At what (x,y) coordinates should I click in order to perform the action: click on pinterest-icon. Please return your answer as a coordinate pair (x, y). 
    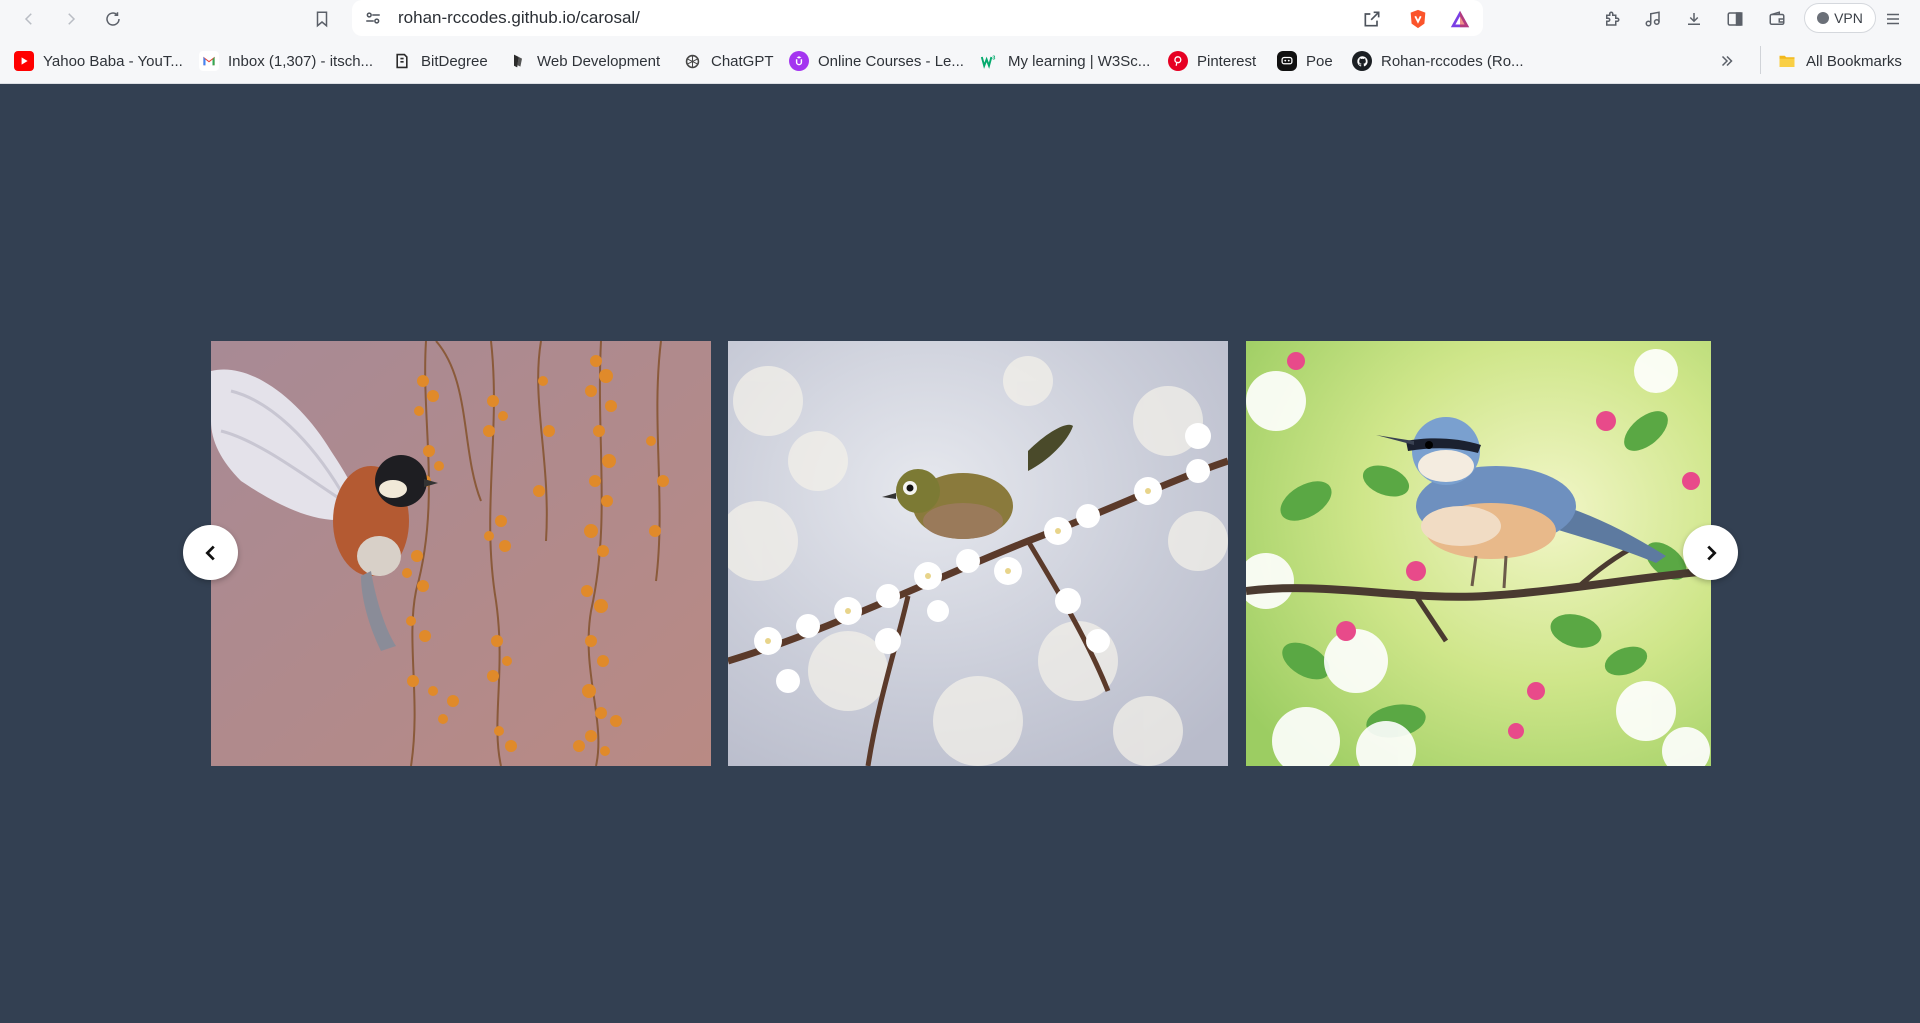
    Looking at the image, I should click on (1178, 61).